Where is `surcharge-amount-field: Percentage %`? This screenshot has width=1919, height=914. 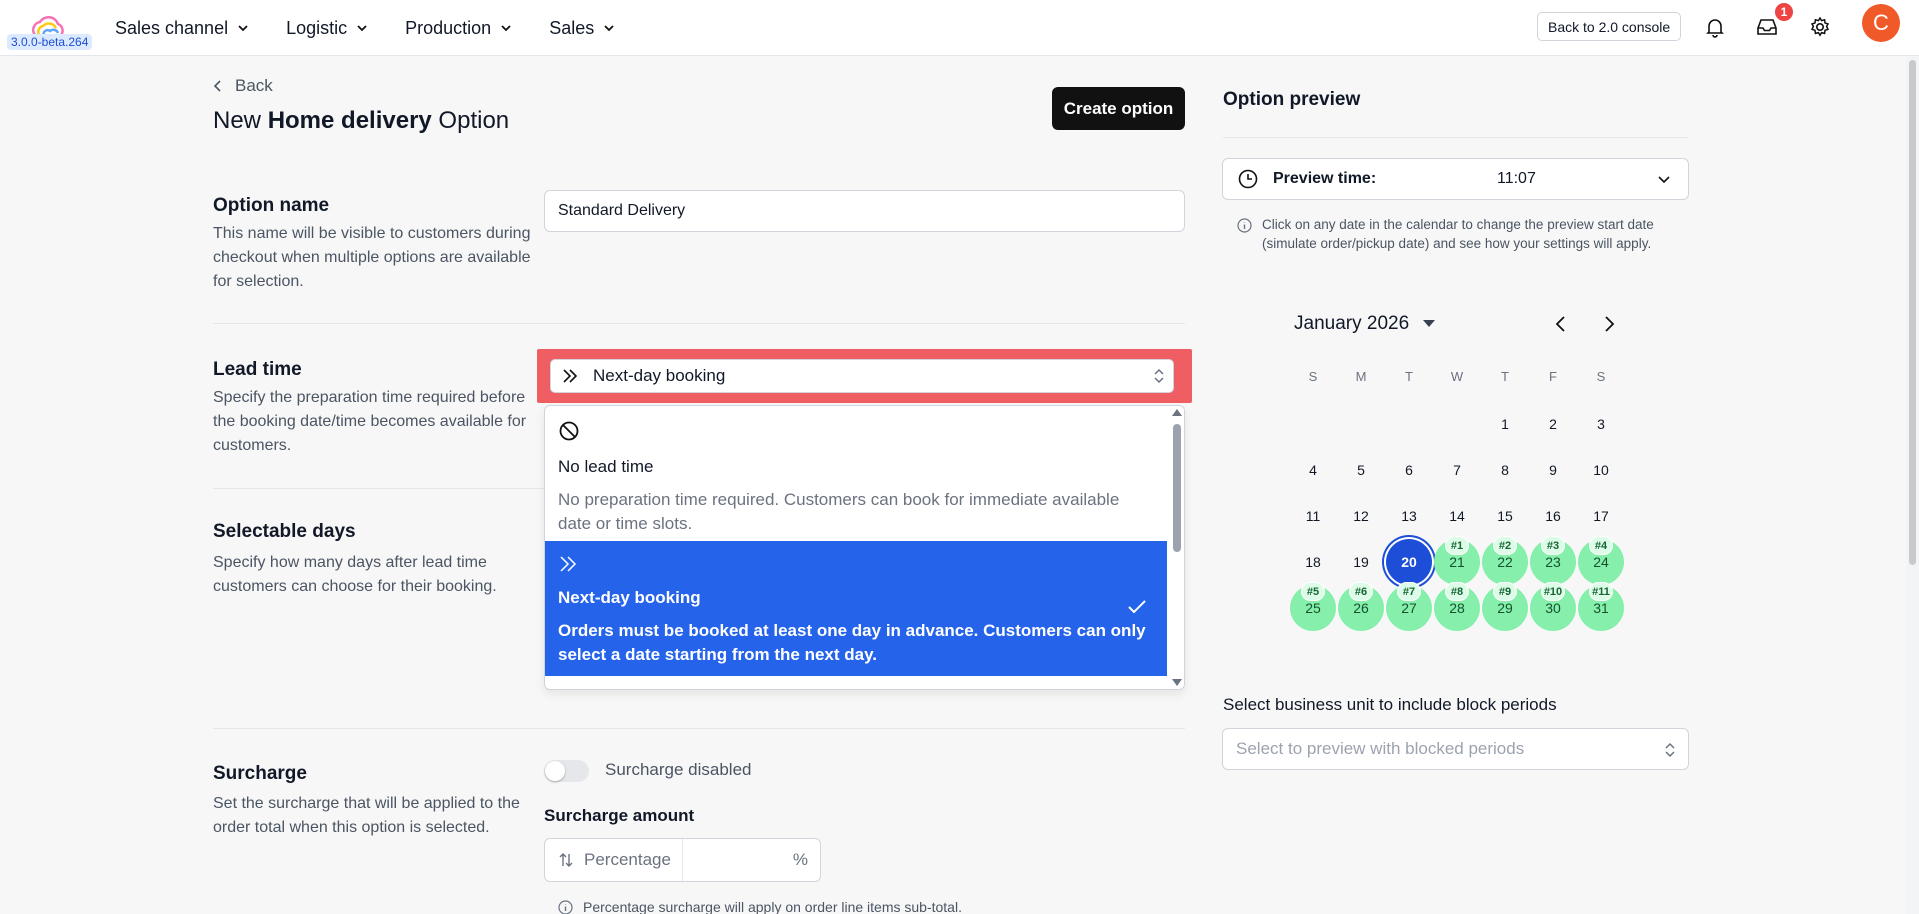 surcharge-amount-field: Percentage % is located at coordinates (682, 860).